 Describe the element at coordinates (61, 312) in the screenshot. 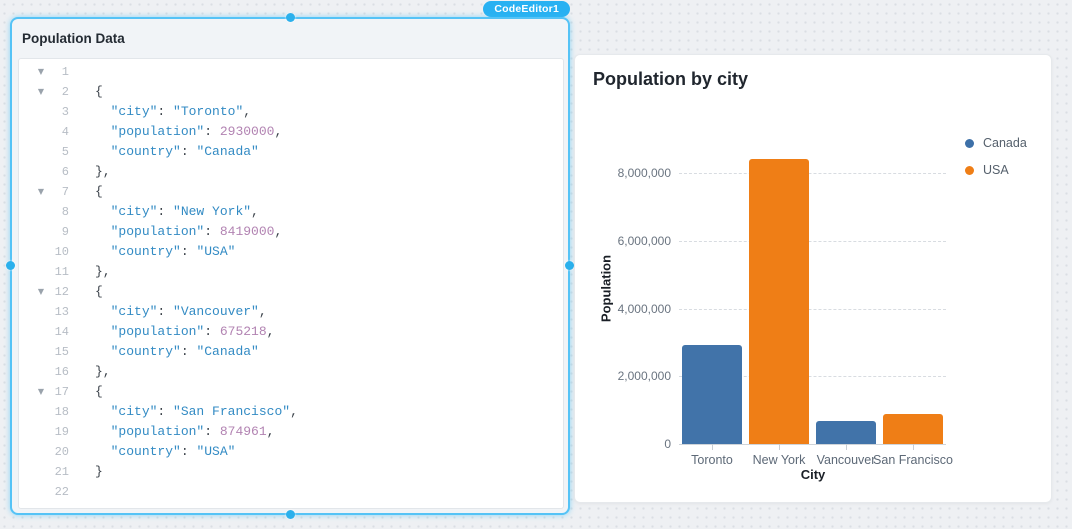

I see `line-number: 13` at that location.